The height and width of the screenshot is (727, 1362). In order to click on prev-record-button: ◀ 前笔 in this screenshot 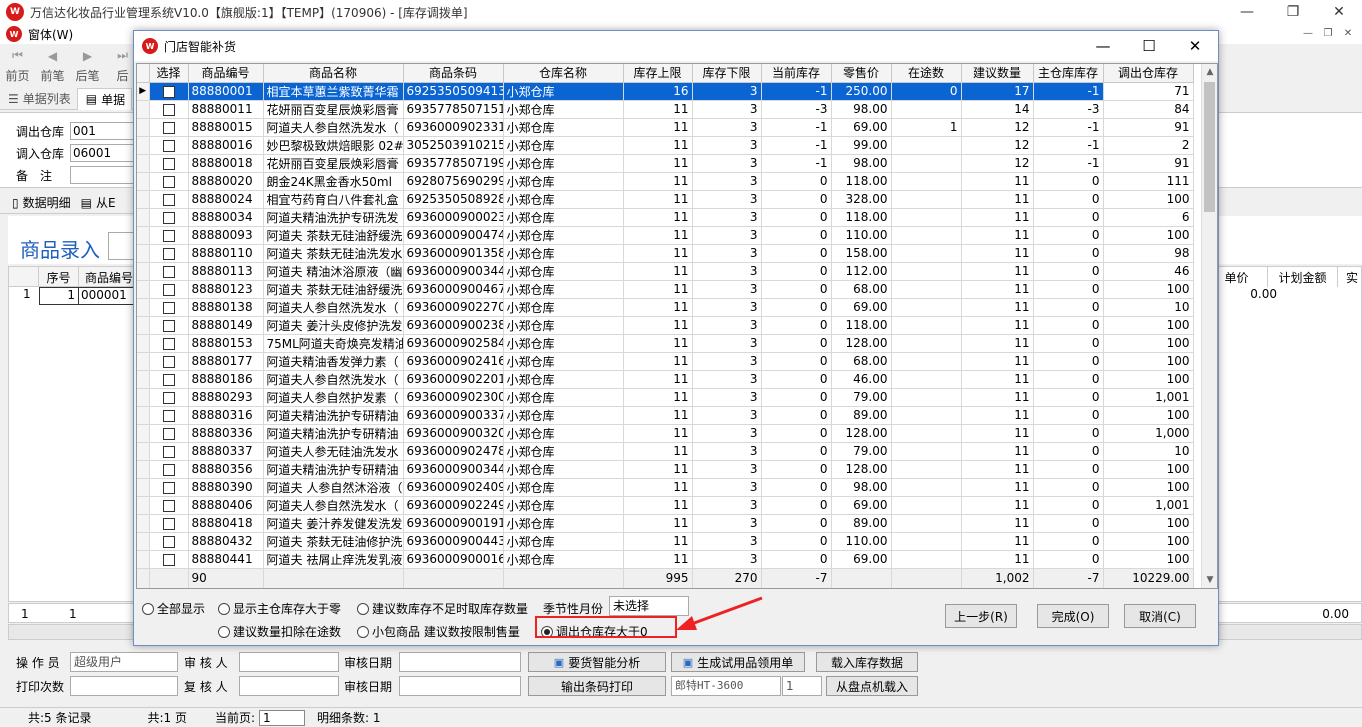, I will do `click(52, 66)`.